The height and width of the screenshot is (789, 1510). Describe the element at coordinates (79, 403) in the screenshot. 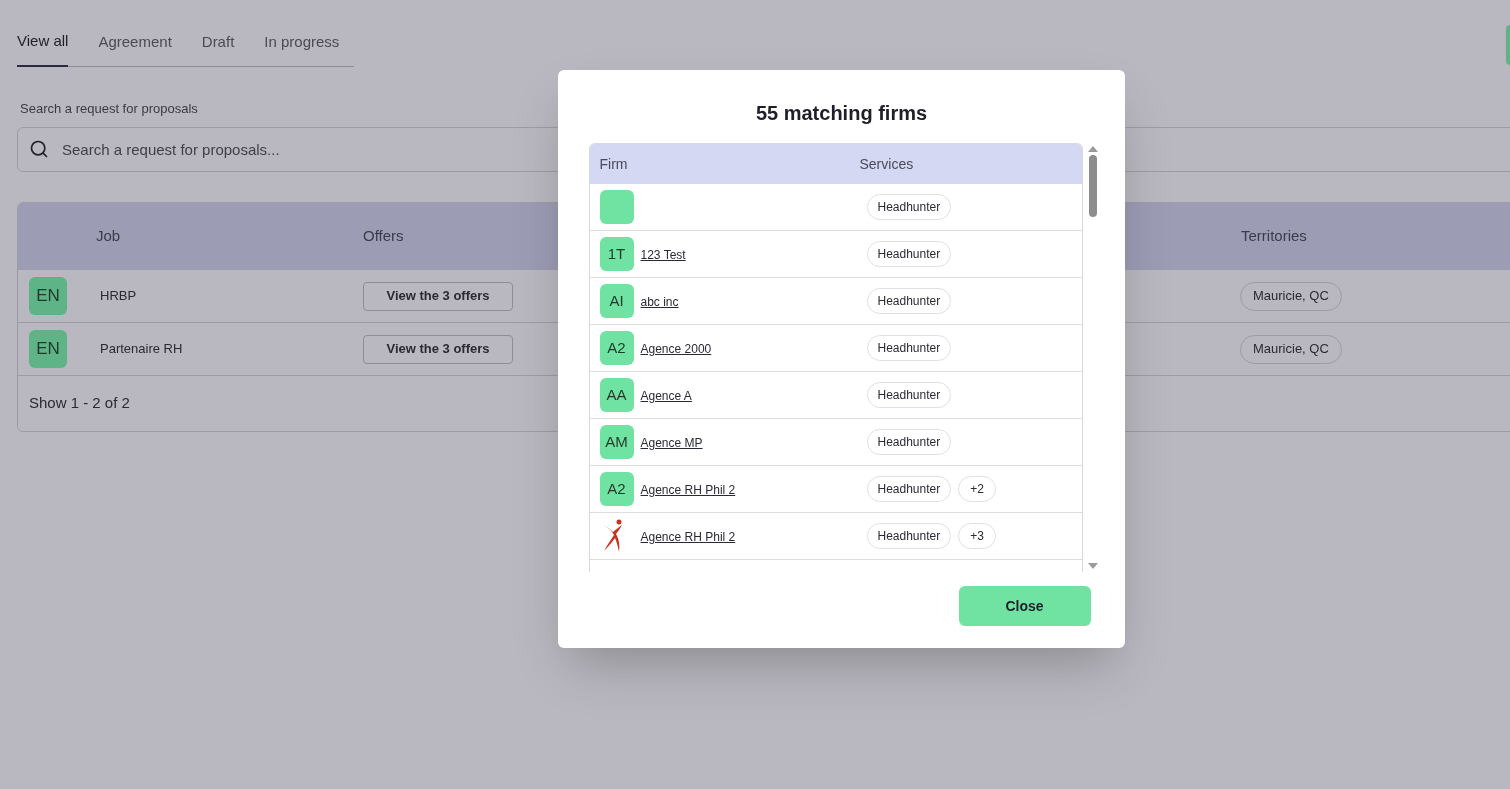

I see `pagination-text: Show 1 - 2 of 2` at that location.